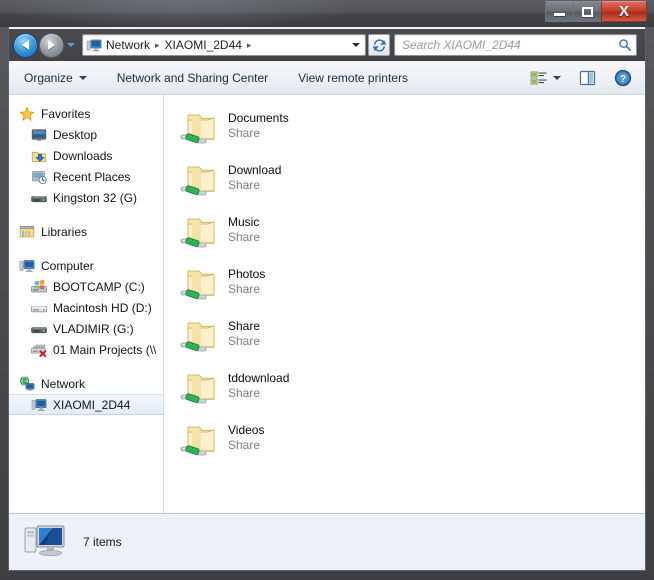 This screenshot has height=580, width=654. What do you see at coordinates (39, 308) in the screenshot?
I see `hard-drive-icon` at bounding box center [39, 308].